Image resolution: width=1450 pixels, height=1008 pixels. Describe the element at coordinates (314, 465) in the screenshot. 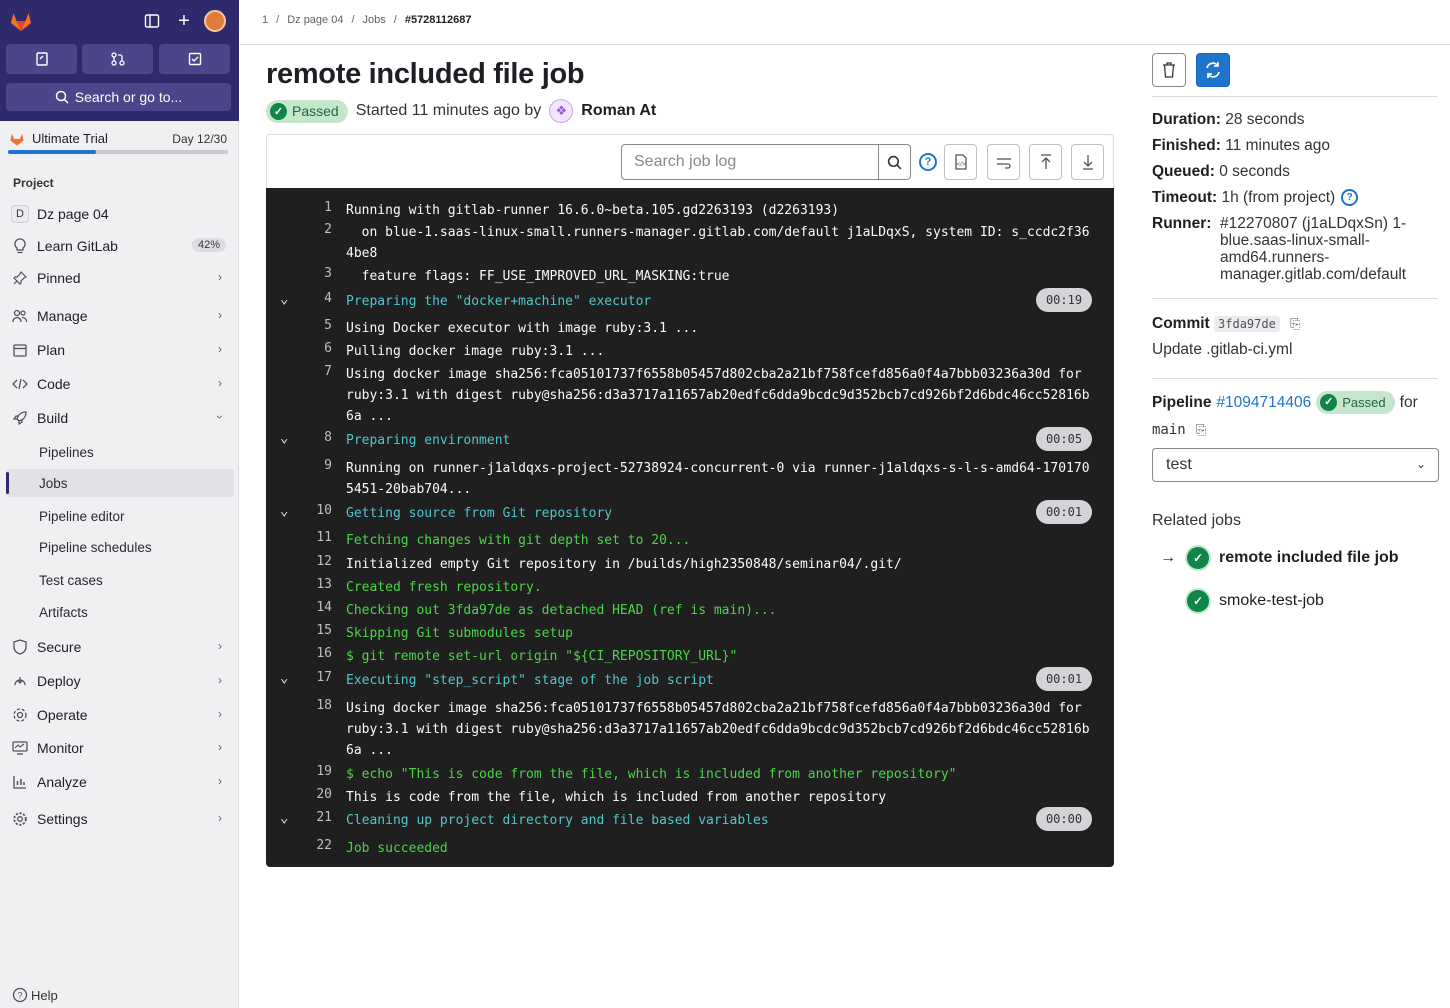

I see `log-line-number: 9` at that location.